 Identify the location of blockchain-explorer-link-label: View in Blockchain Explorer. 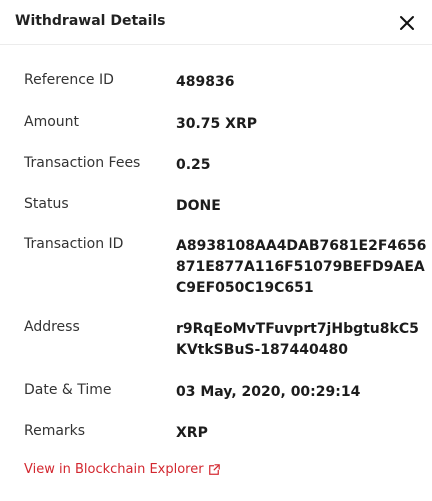
(114, 469).